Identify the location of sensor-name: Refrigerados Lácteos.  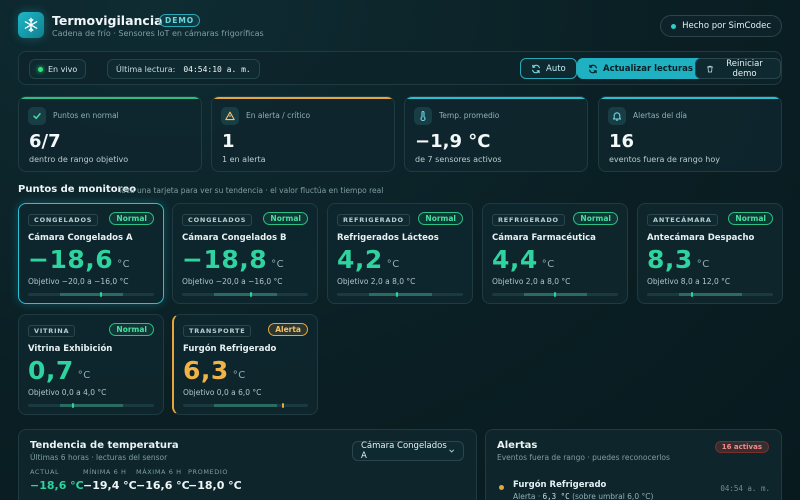
(388, 238).